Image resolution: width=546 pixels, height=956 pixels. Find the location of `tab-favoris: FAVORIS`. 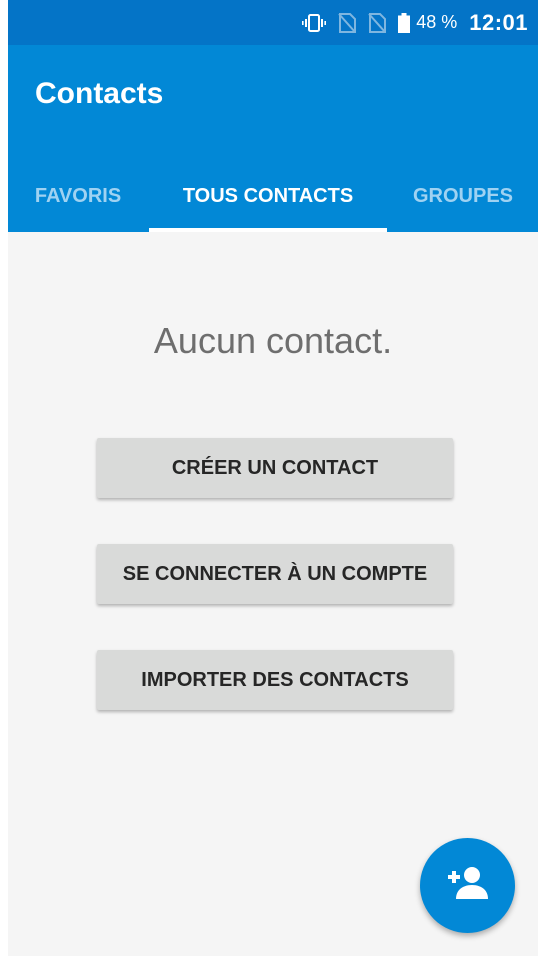

tab-favoris: FAVORIS is located at coordinates (78, 196).